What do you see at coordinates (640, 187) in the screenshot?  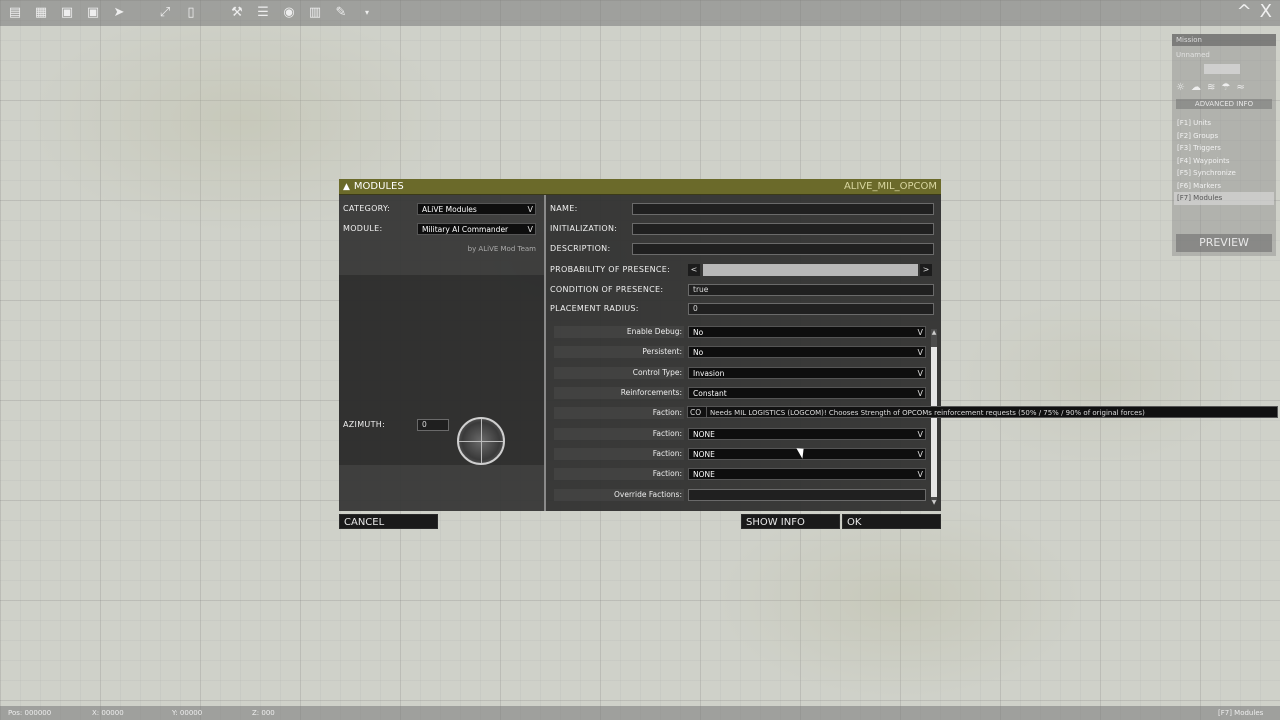 I see `dialog-title-bar: ▲ MODULES ALIVE_MIL_OPCOM` at bounding box center [640, 187].